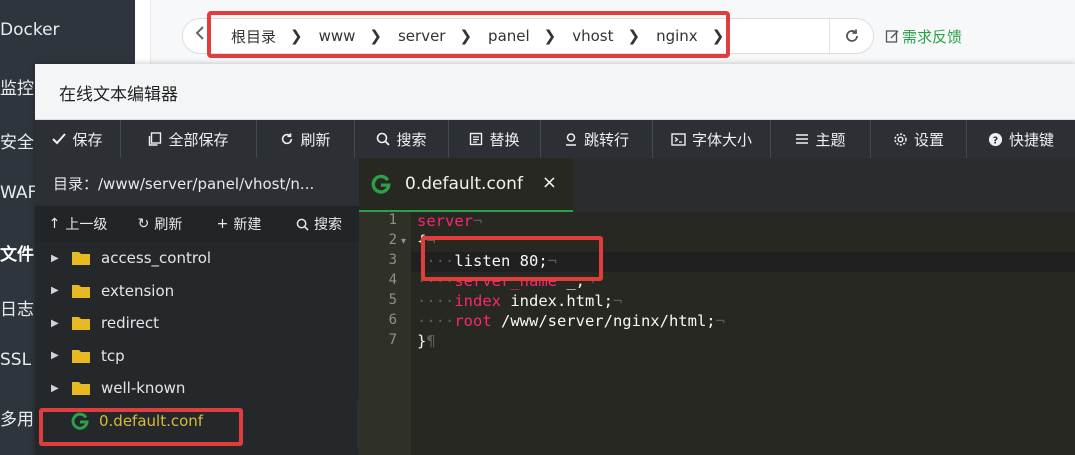  I want to click on replace-label: 替换, so click(504, 139).